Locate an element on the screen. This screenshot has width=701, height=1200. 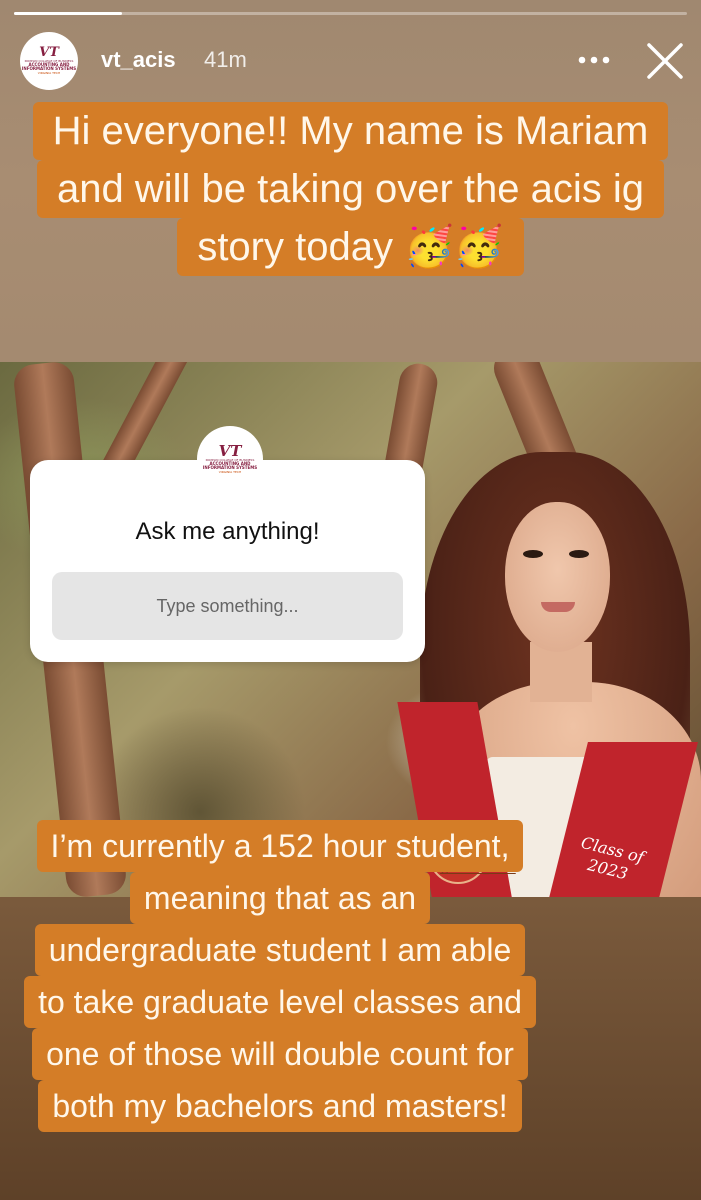
caption-top-line2: and will be taking over the acis ig is located at coordinates (350, 189).